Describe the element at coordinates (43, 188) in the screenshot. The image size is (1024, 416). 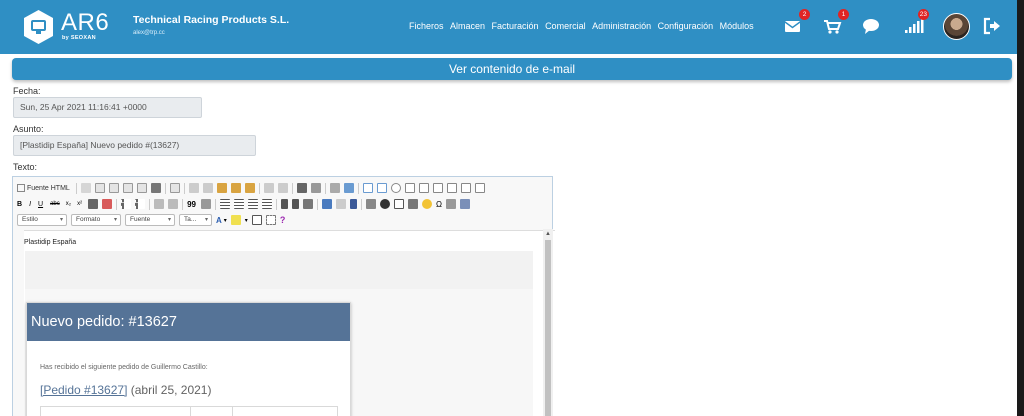
I see `source-html-button: Fuente HTML` at that location.